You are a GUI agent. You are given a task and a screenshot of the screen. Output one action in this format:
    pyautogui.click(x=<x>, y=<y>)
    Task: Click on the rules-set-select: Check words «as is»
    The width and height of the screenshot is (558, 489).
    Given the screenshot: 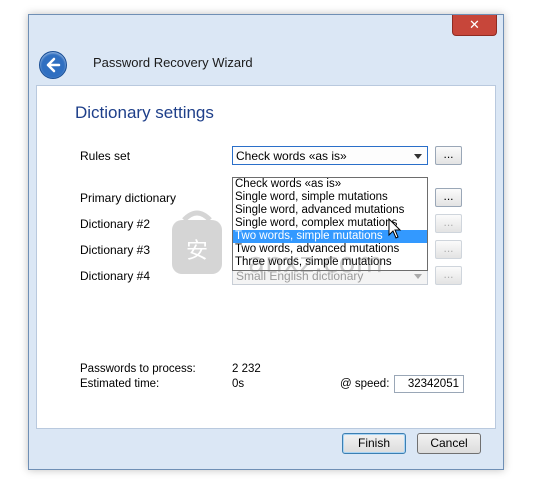 What is the action you would take?
    pyautogui.click(x=330, y=155)
    